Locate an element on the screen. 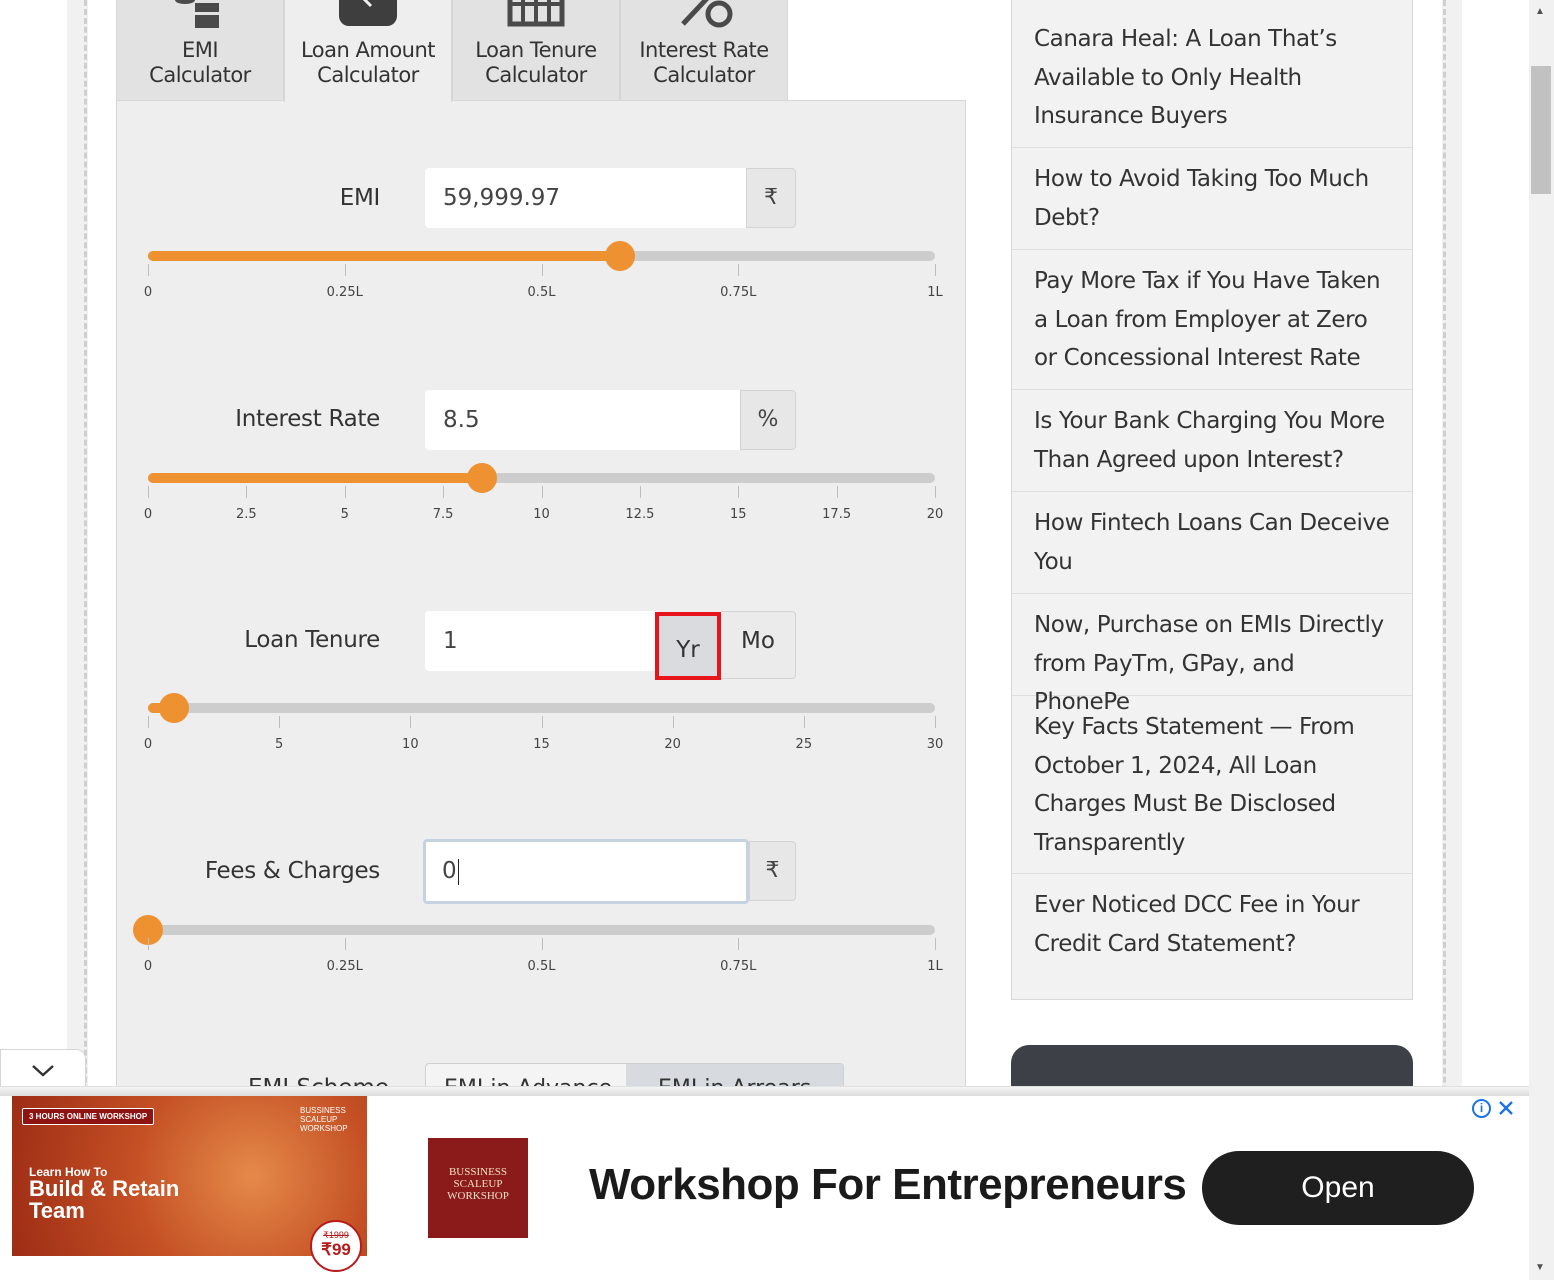  calendar-icon is located at coordinates (536, 13).